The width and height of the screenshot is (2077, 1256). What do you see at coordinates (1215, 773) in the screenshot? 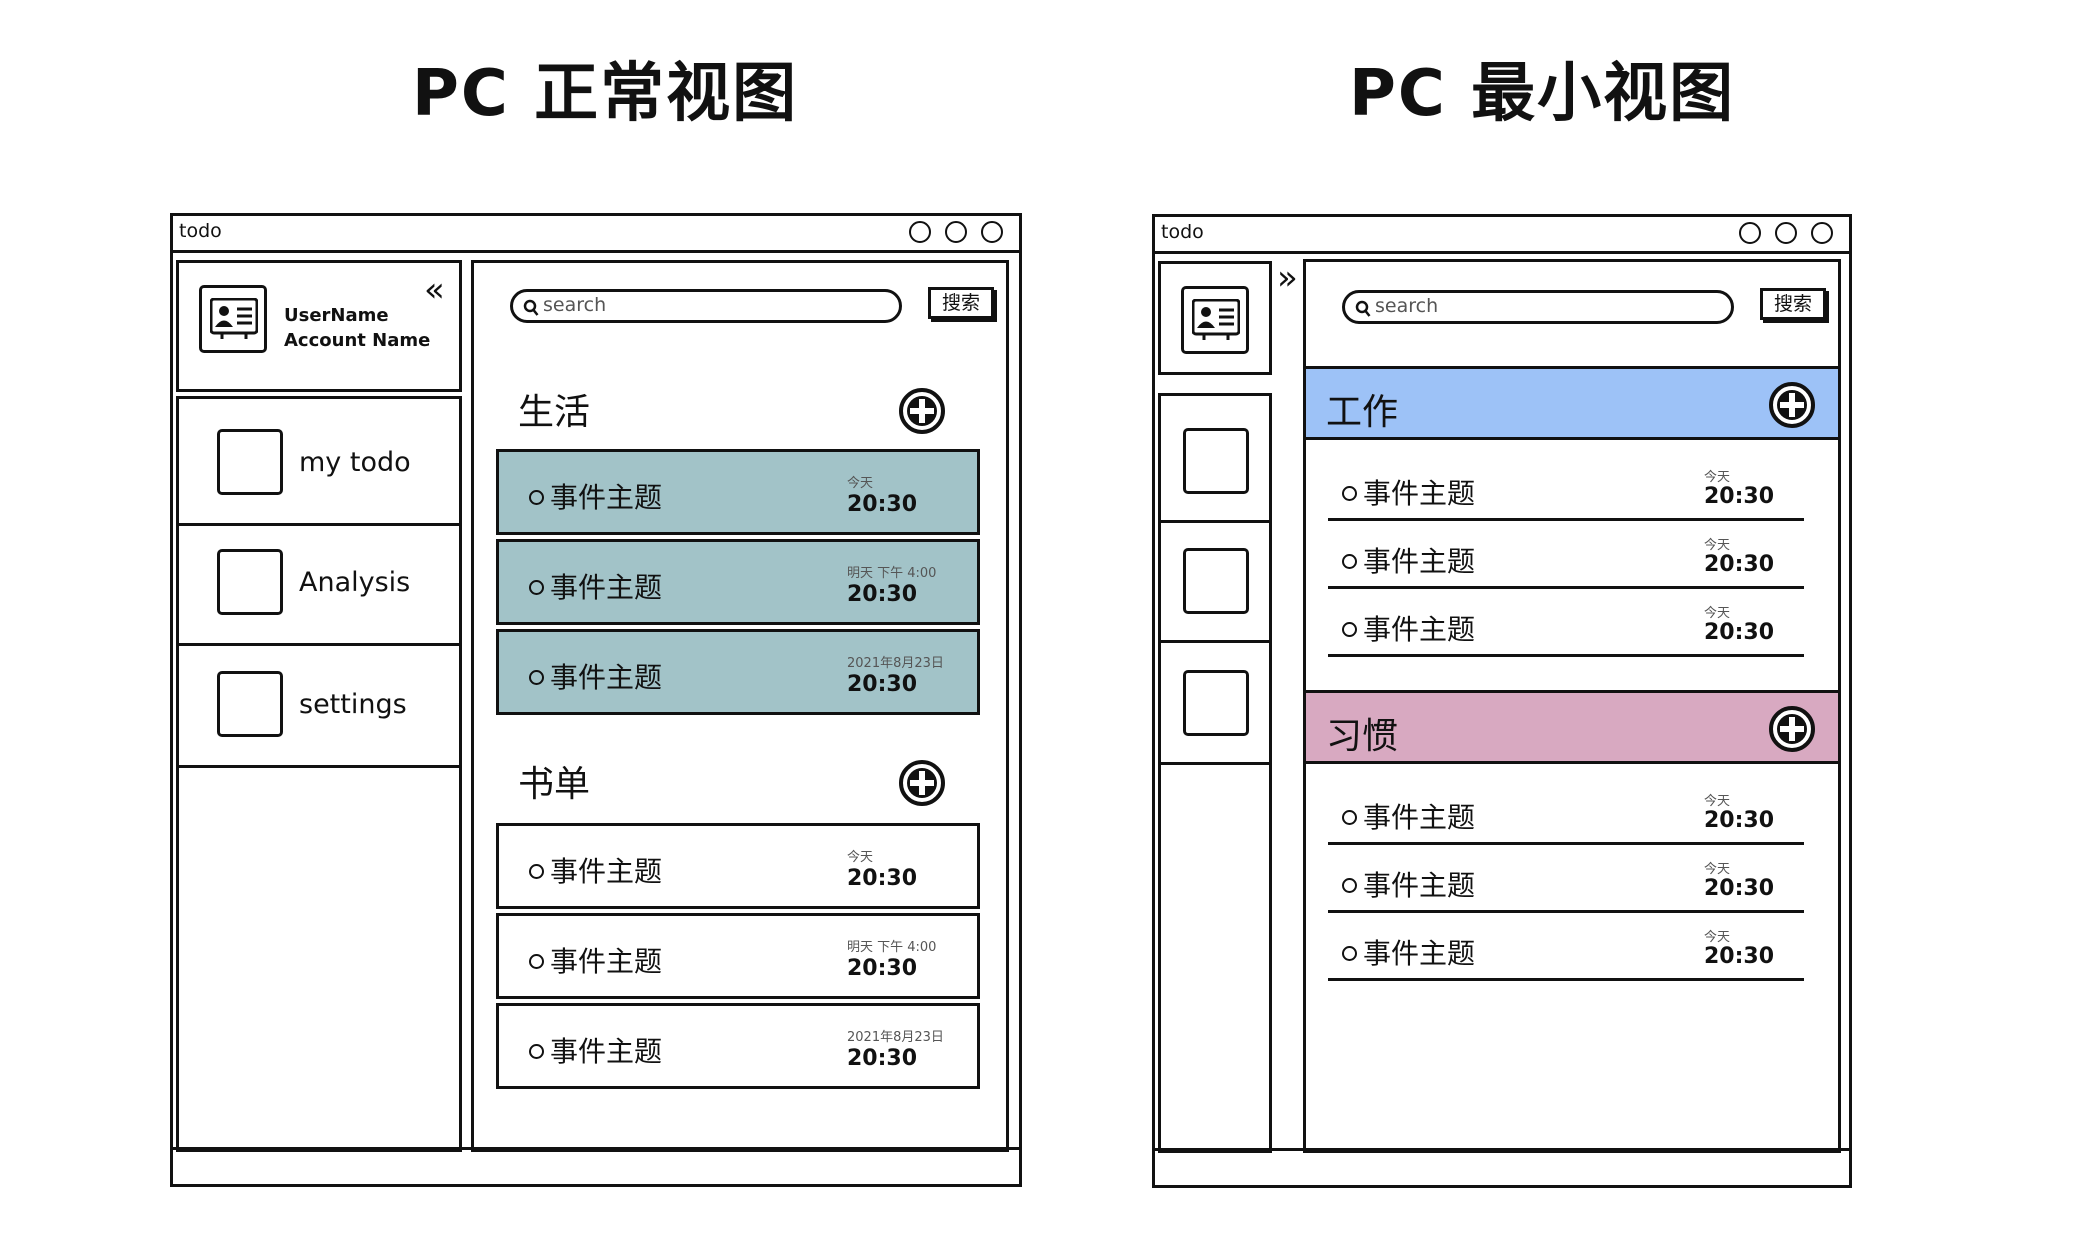
I see `sidebar-nav` at bounding box center [1215, 773].